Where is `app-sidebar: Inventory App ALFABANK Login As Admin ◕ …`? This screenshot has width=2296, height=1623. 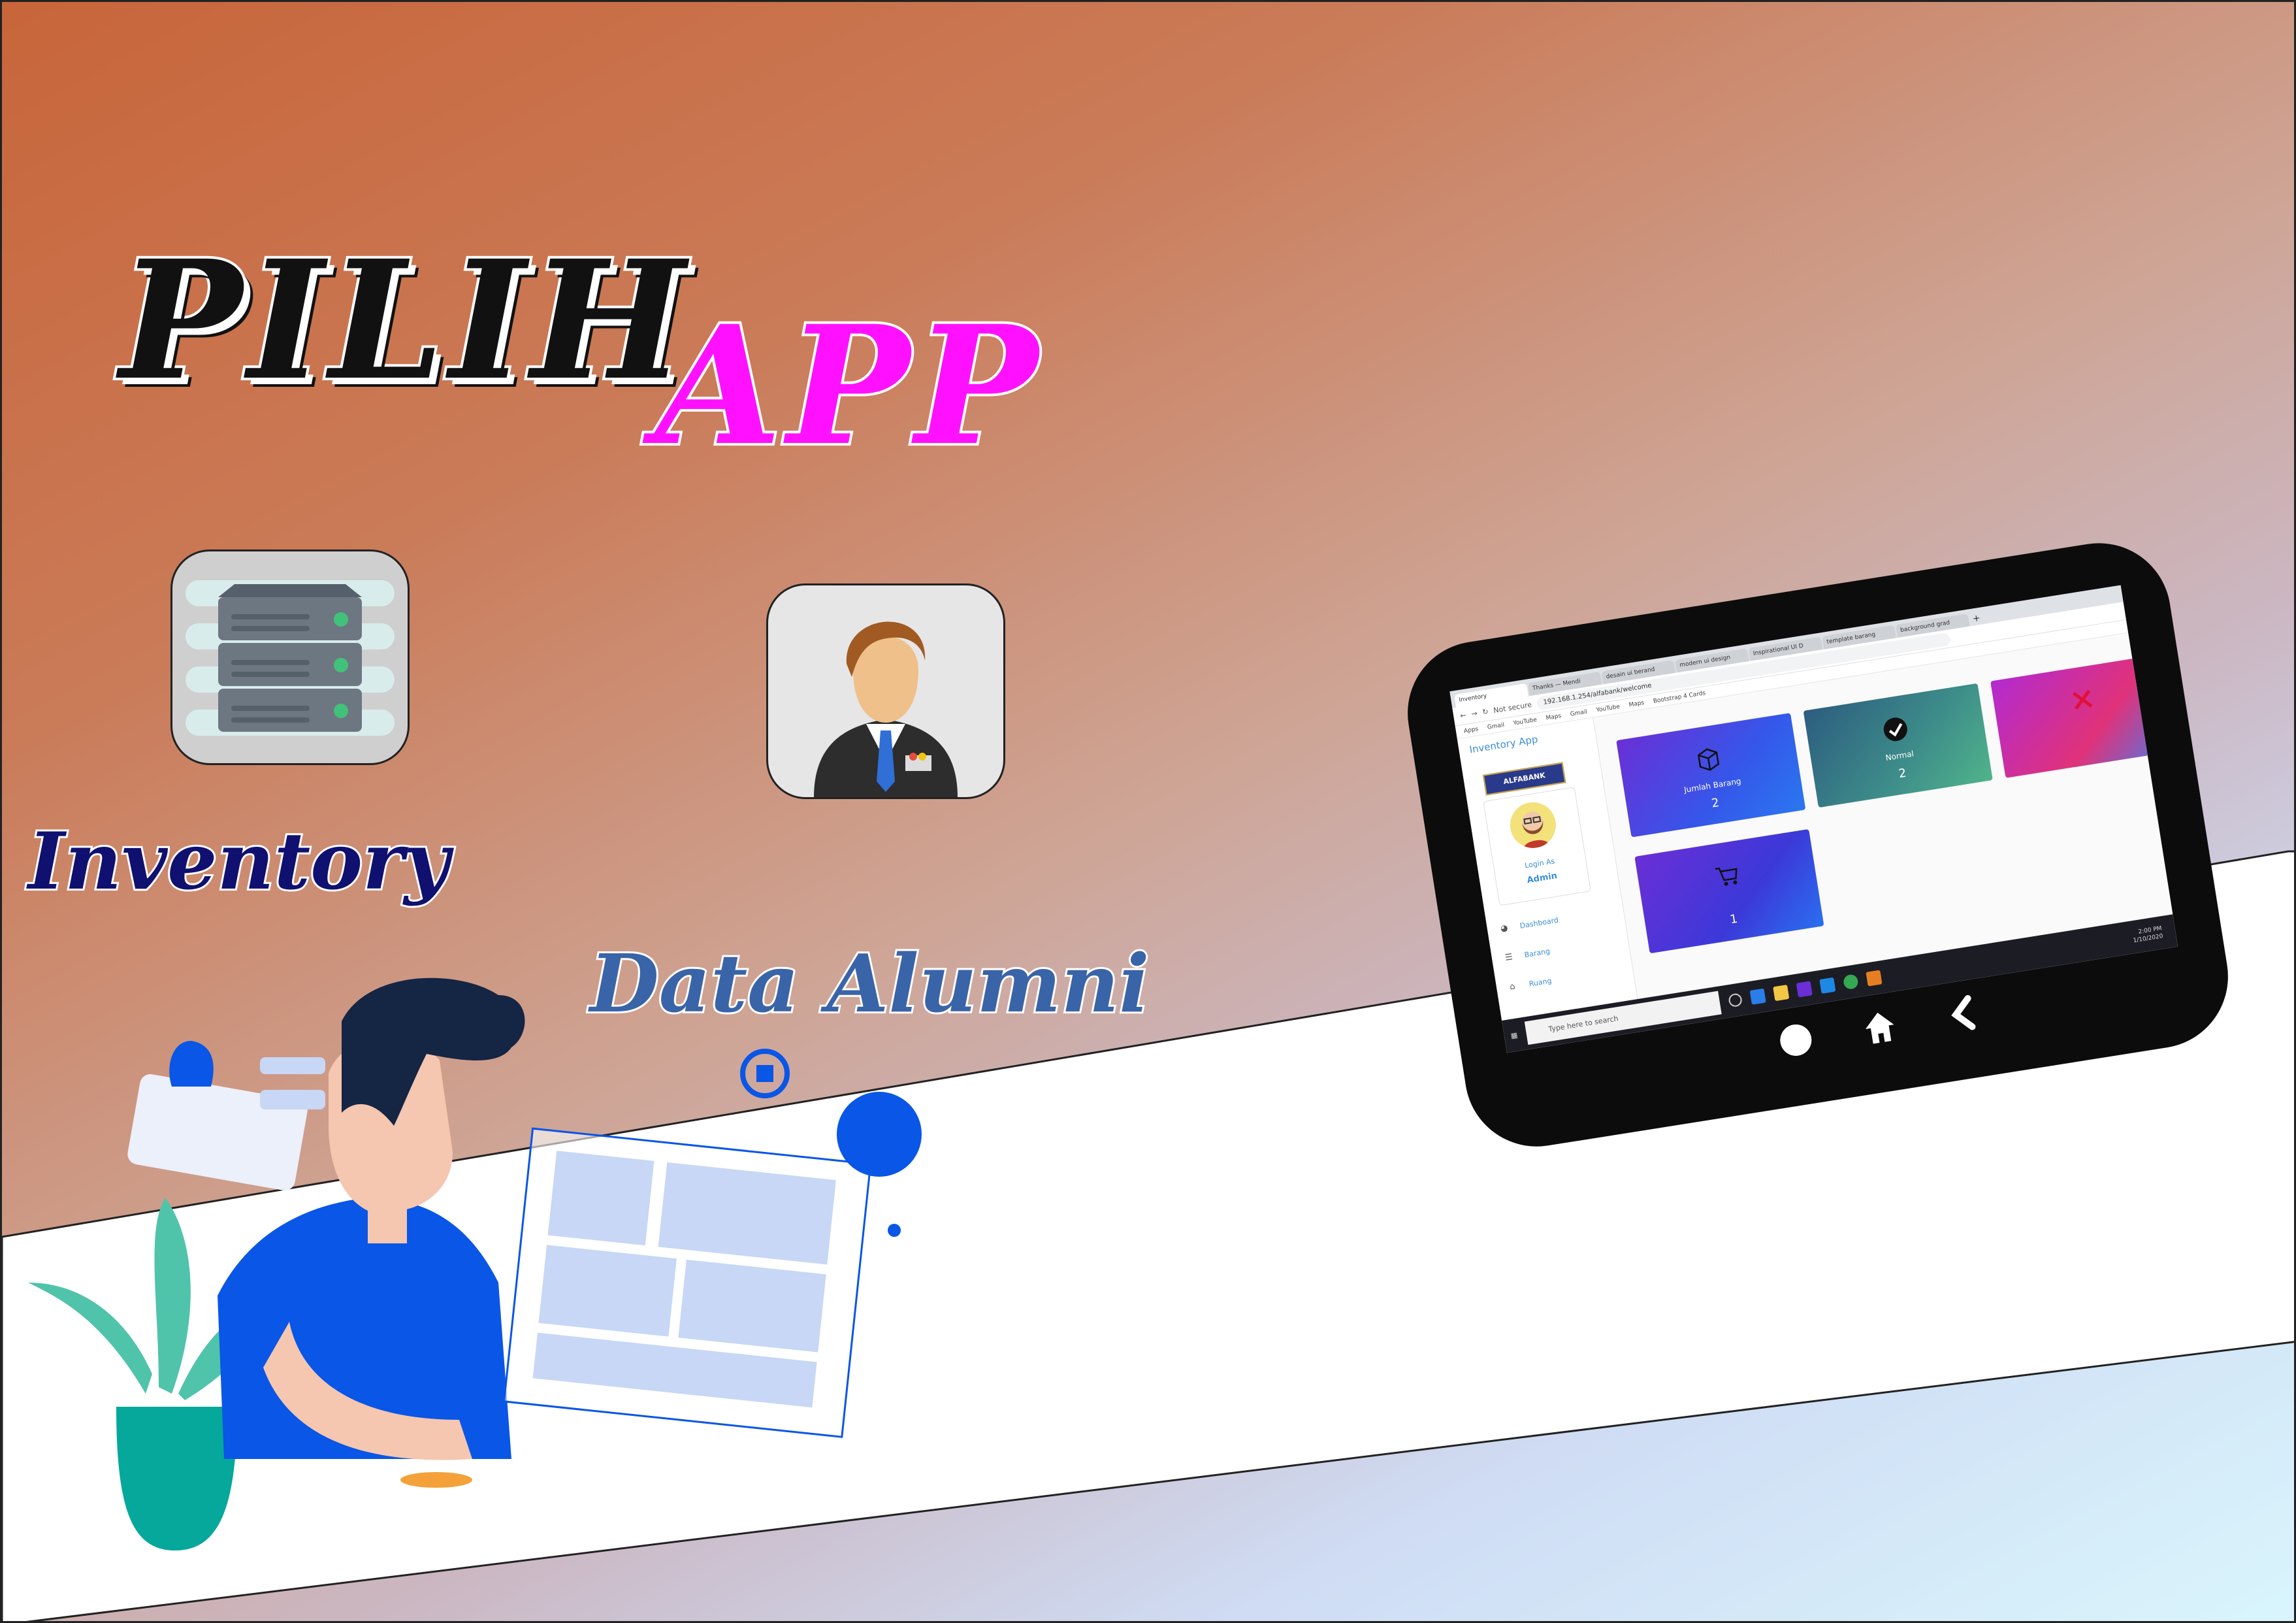 app-sidebar: Inventory App ALFABANK Login As Admin ◕ … is located at coordinates (1547, 869).